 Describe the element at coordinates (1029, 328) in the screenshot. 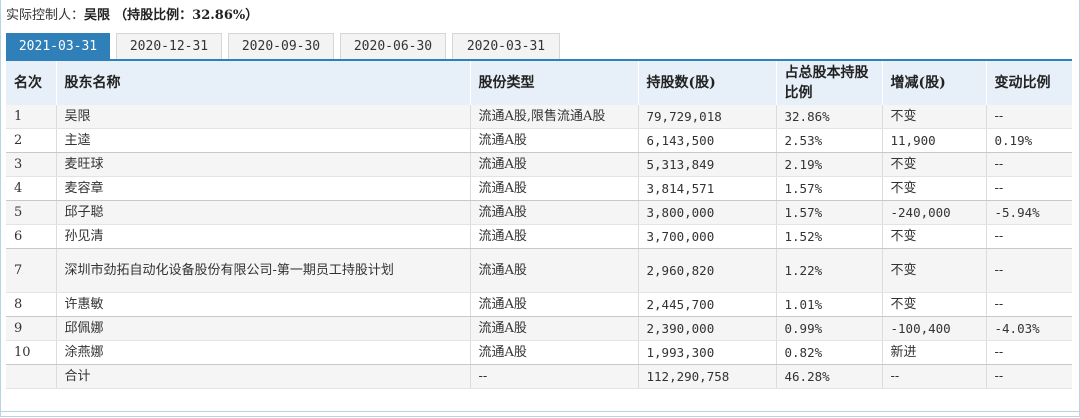

I see `cell-change-pct: -4.03%` at that location.